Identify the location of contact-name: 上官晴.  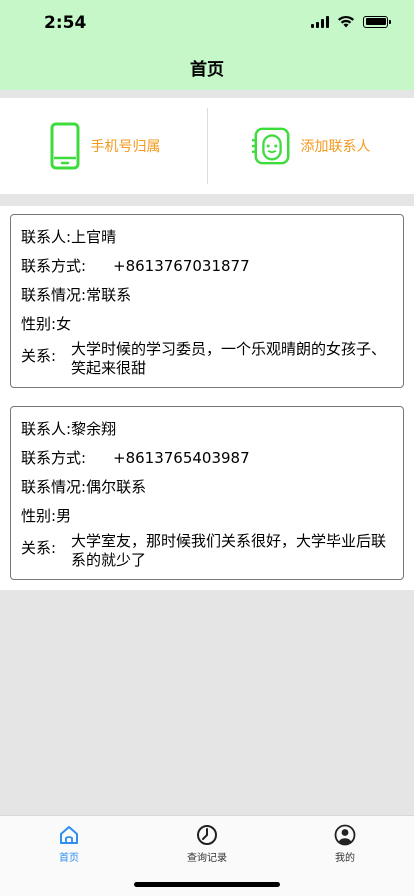
(94, 237).